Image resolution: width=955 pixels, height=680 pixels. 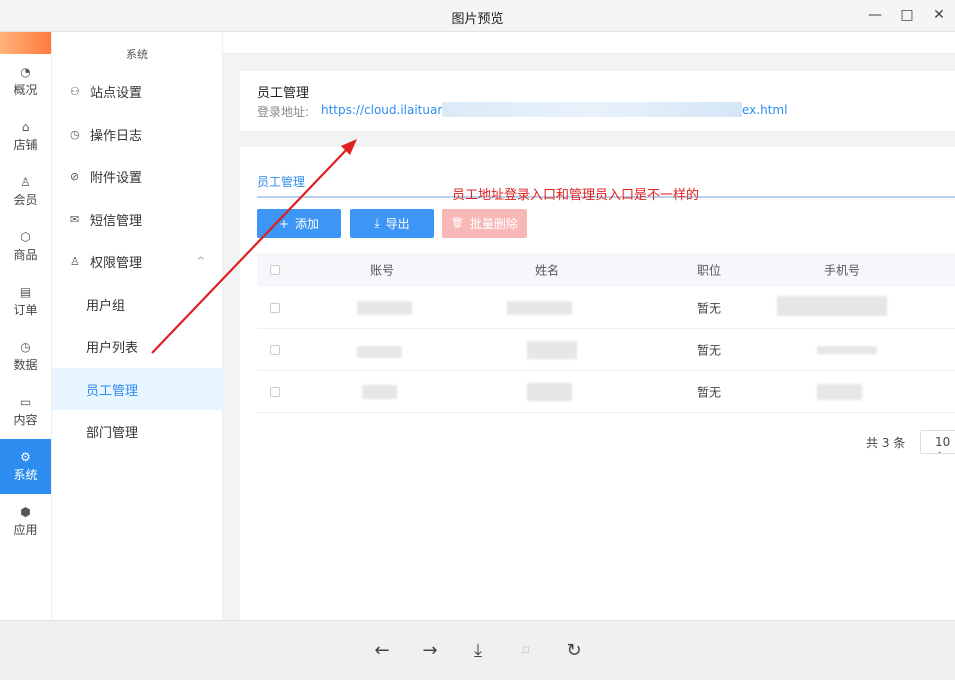 I want to click on order-icon: ▤, so click(x=25, y=291).